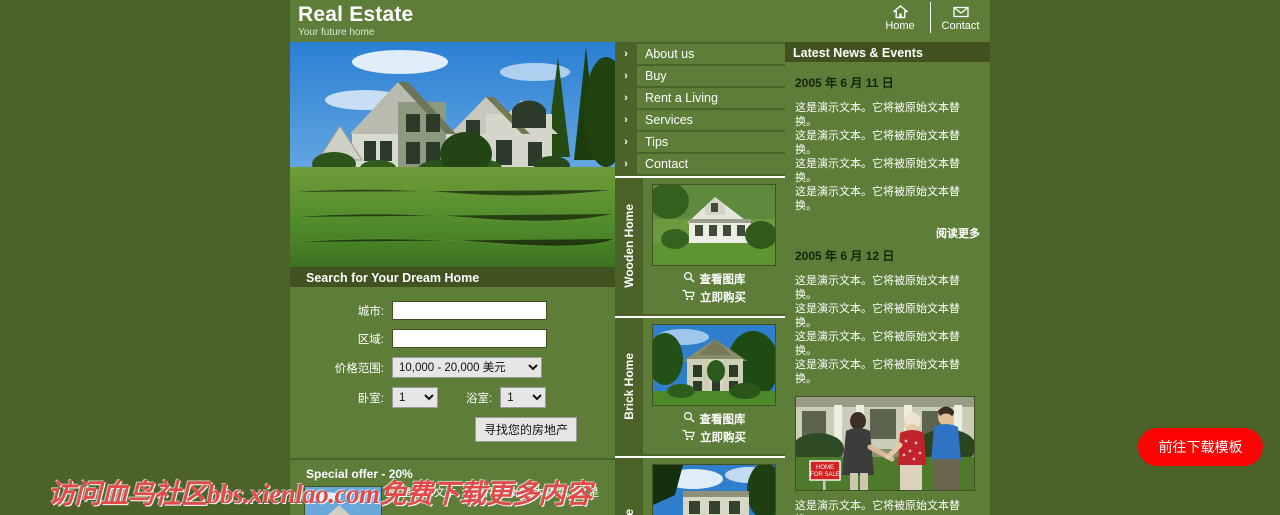 The width and height of the screenshot is (1280, 515). I want to click on field-rooms-row: 卧室: 1 浴室: 1, so click(452, 397).